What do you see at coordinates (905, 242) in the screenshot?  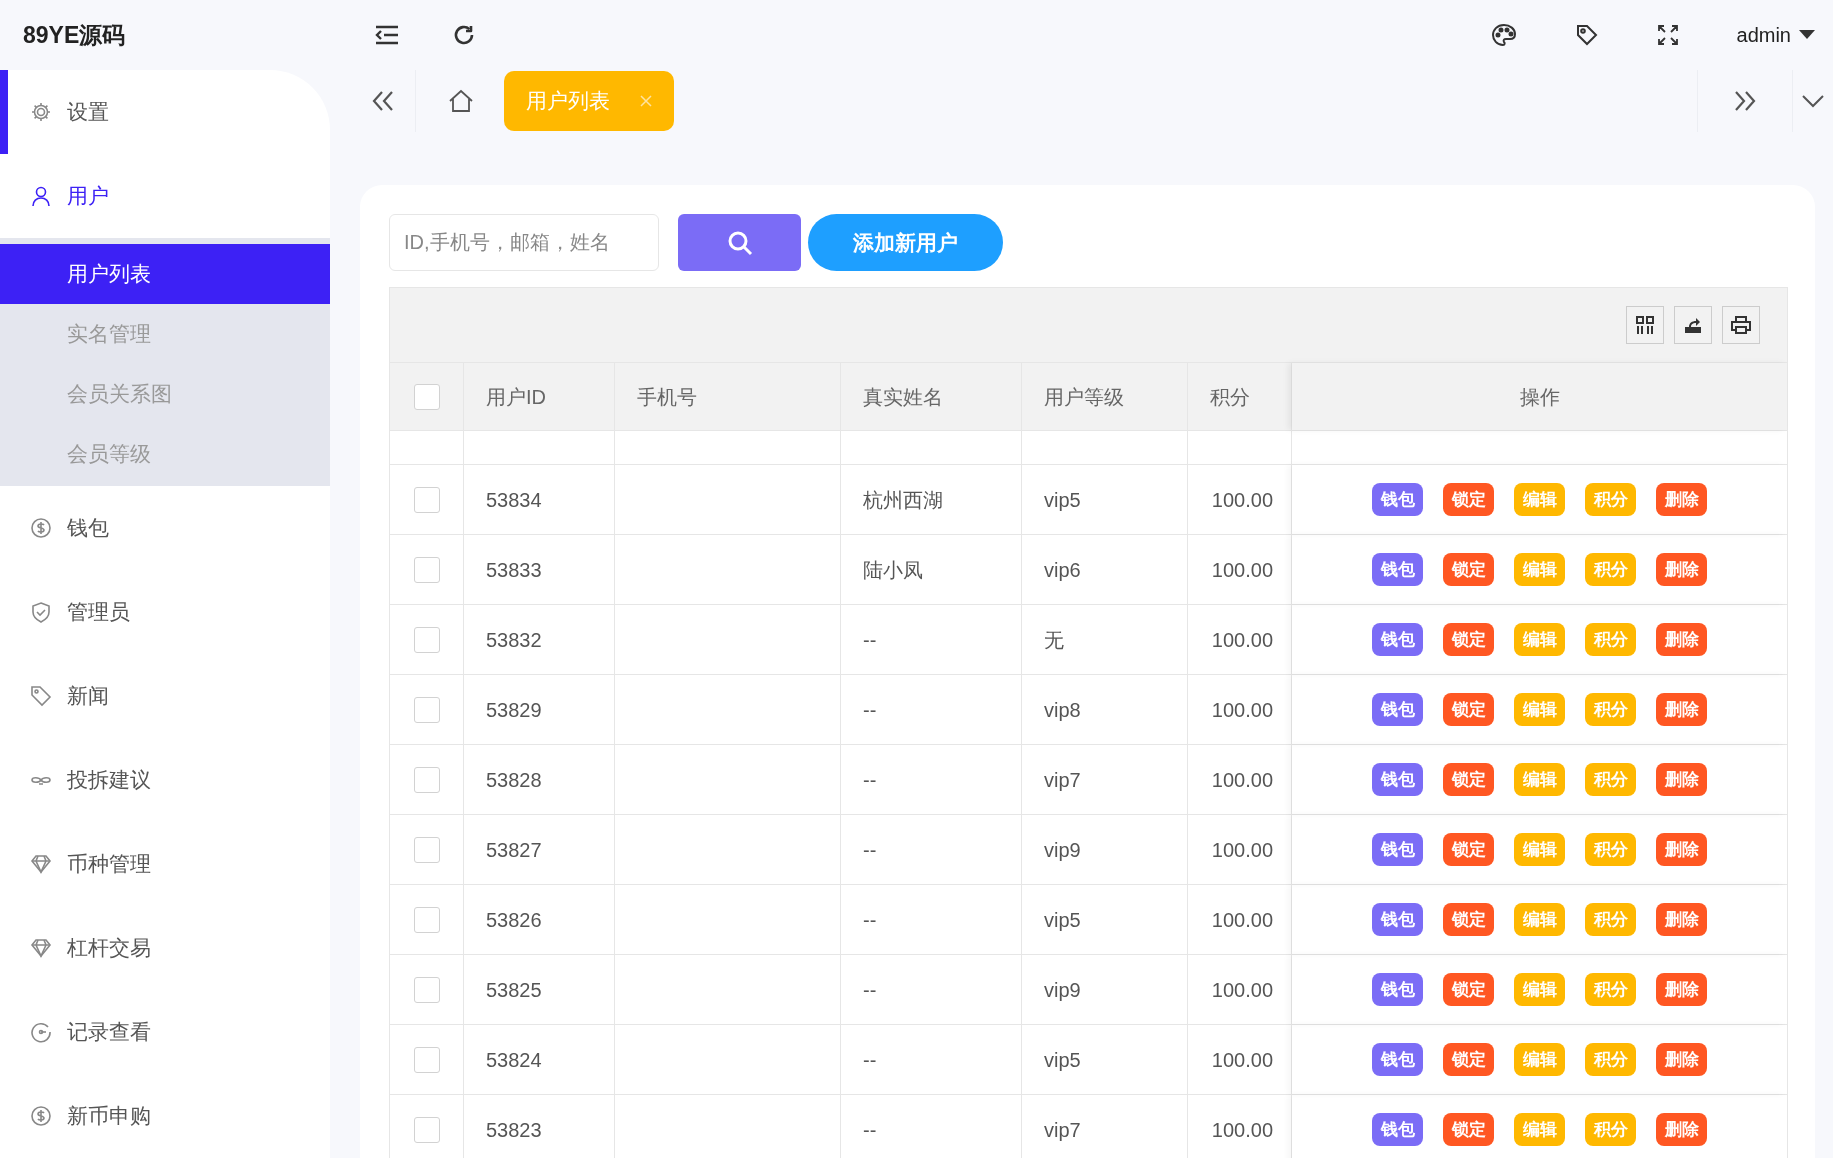 I see `add-user-button: 添加新用户` at bounding box center [905, 242].